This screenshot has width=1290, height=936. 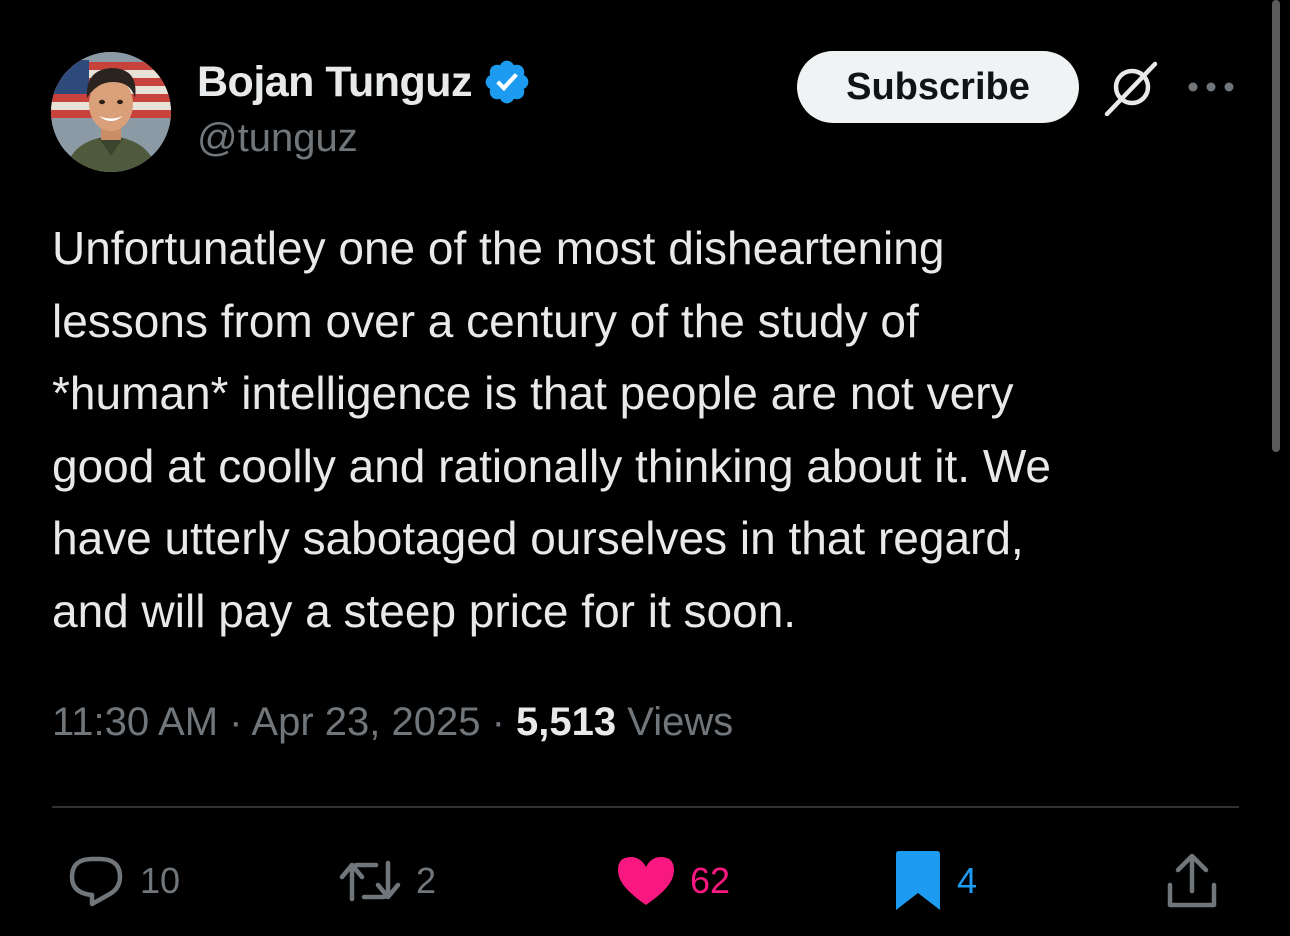 I want to click on bookmark-icon, so click(x=918, y=880).